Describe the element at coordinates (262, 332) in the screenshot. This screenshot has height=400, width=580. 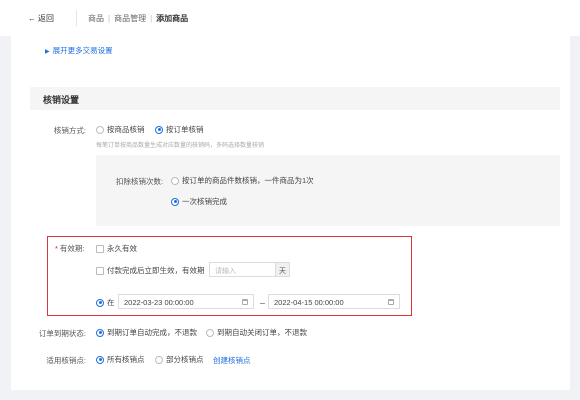
I see `radio-label: 到期自动关闭订单，不退款` at that location.